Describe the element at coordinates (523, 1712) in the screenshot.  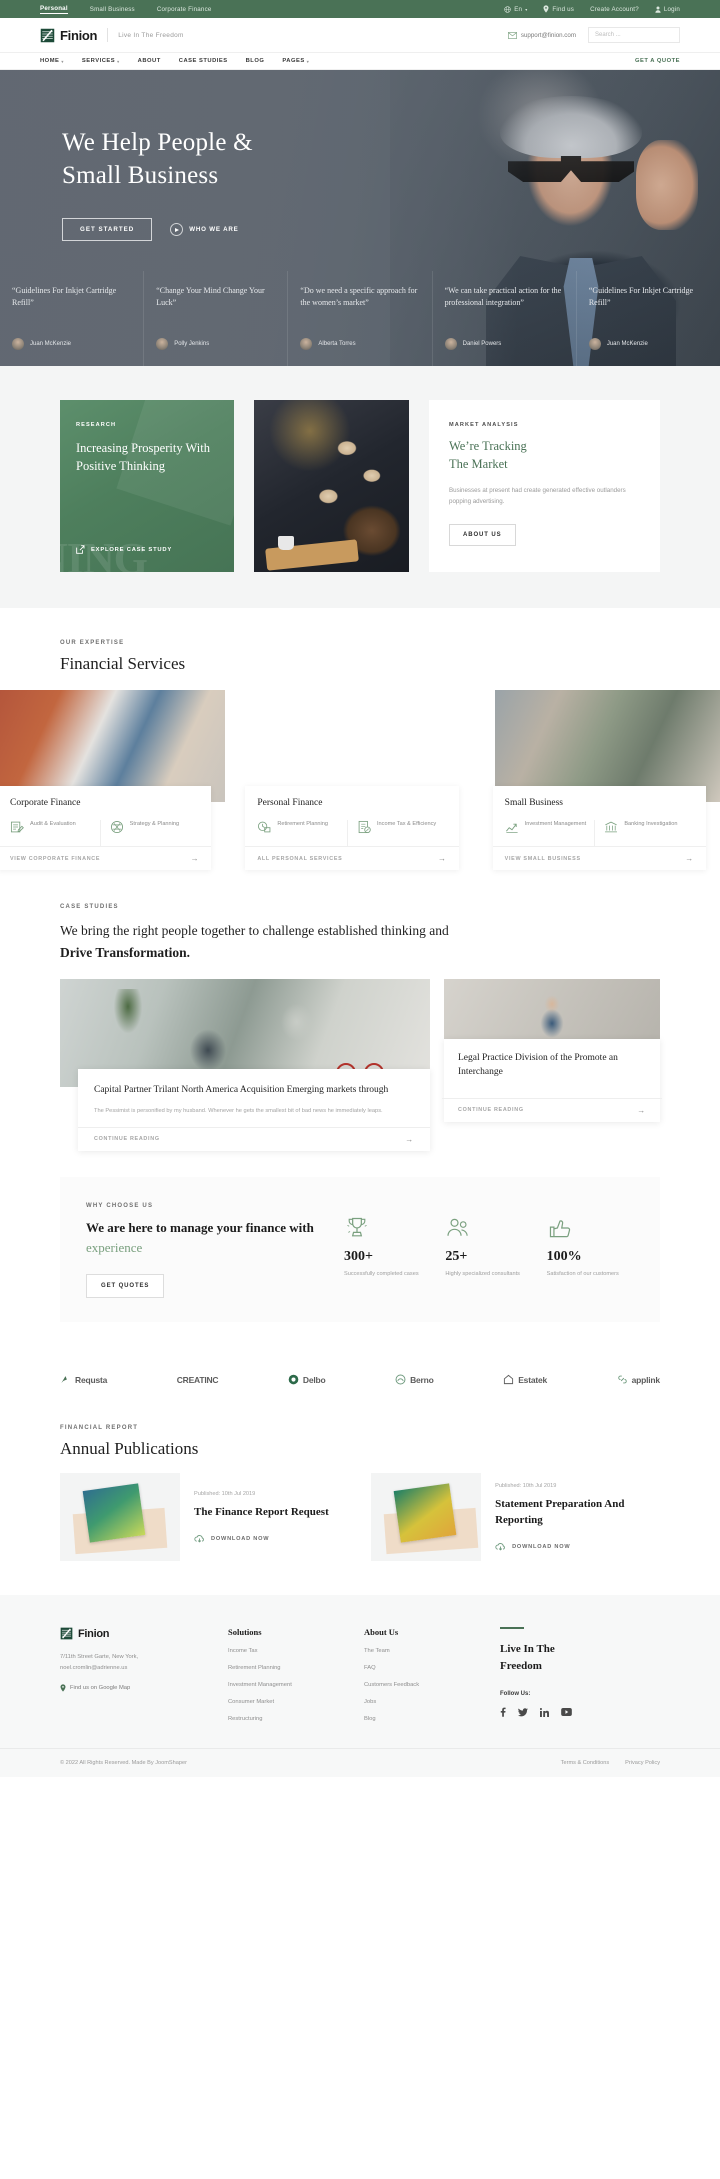
I see `twitter-icon` at that location.